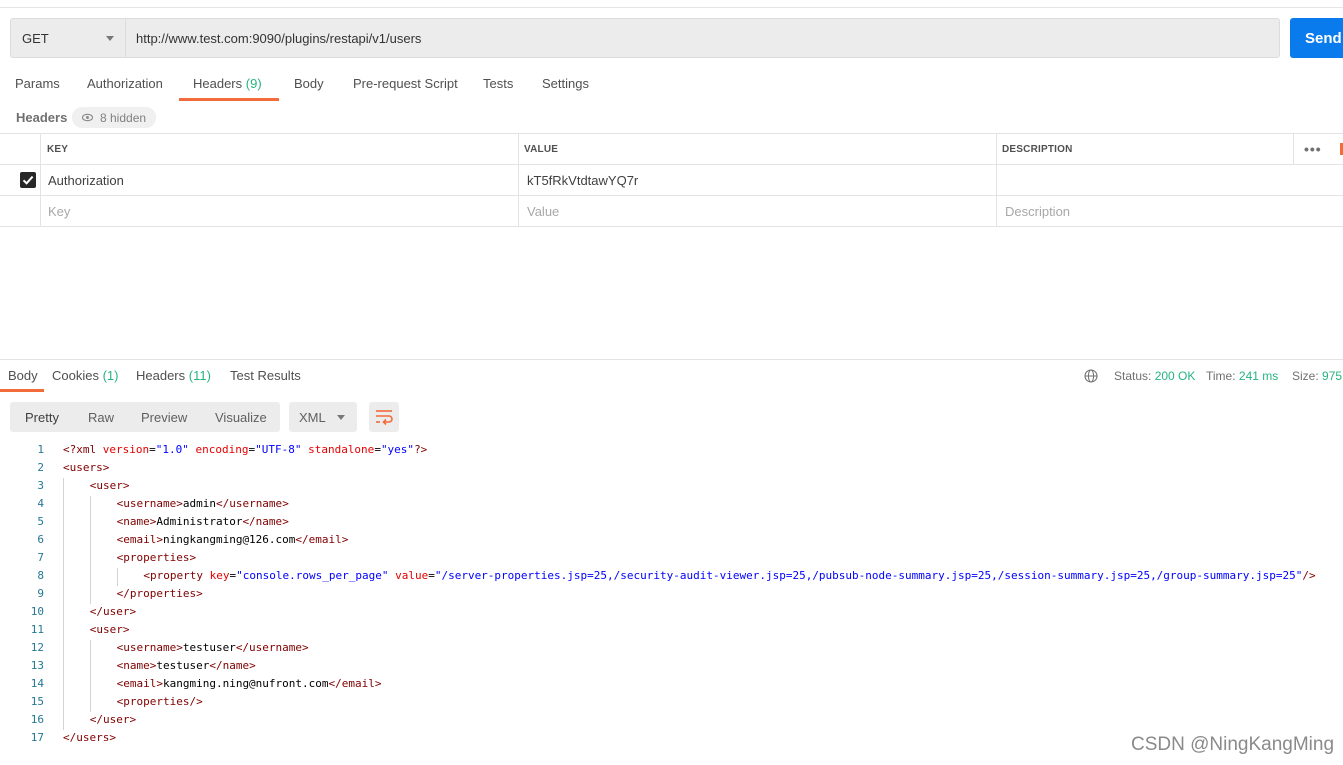 The width and height of the screenshot is (1343, 765). Describe the element at coordinates (227, 83) in the screenshot. I see `tab-headers: Headers (9)` at that location.